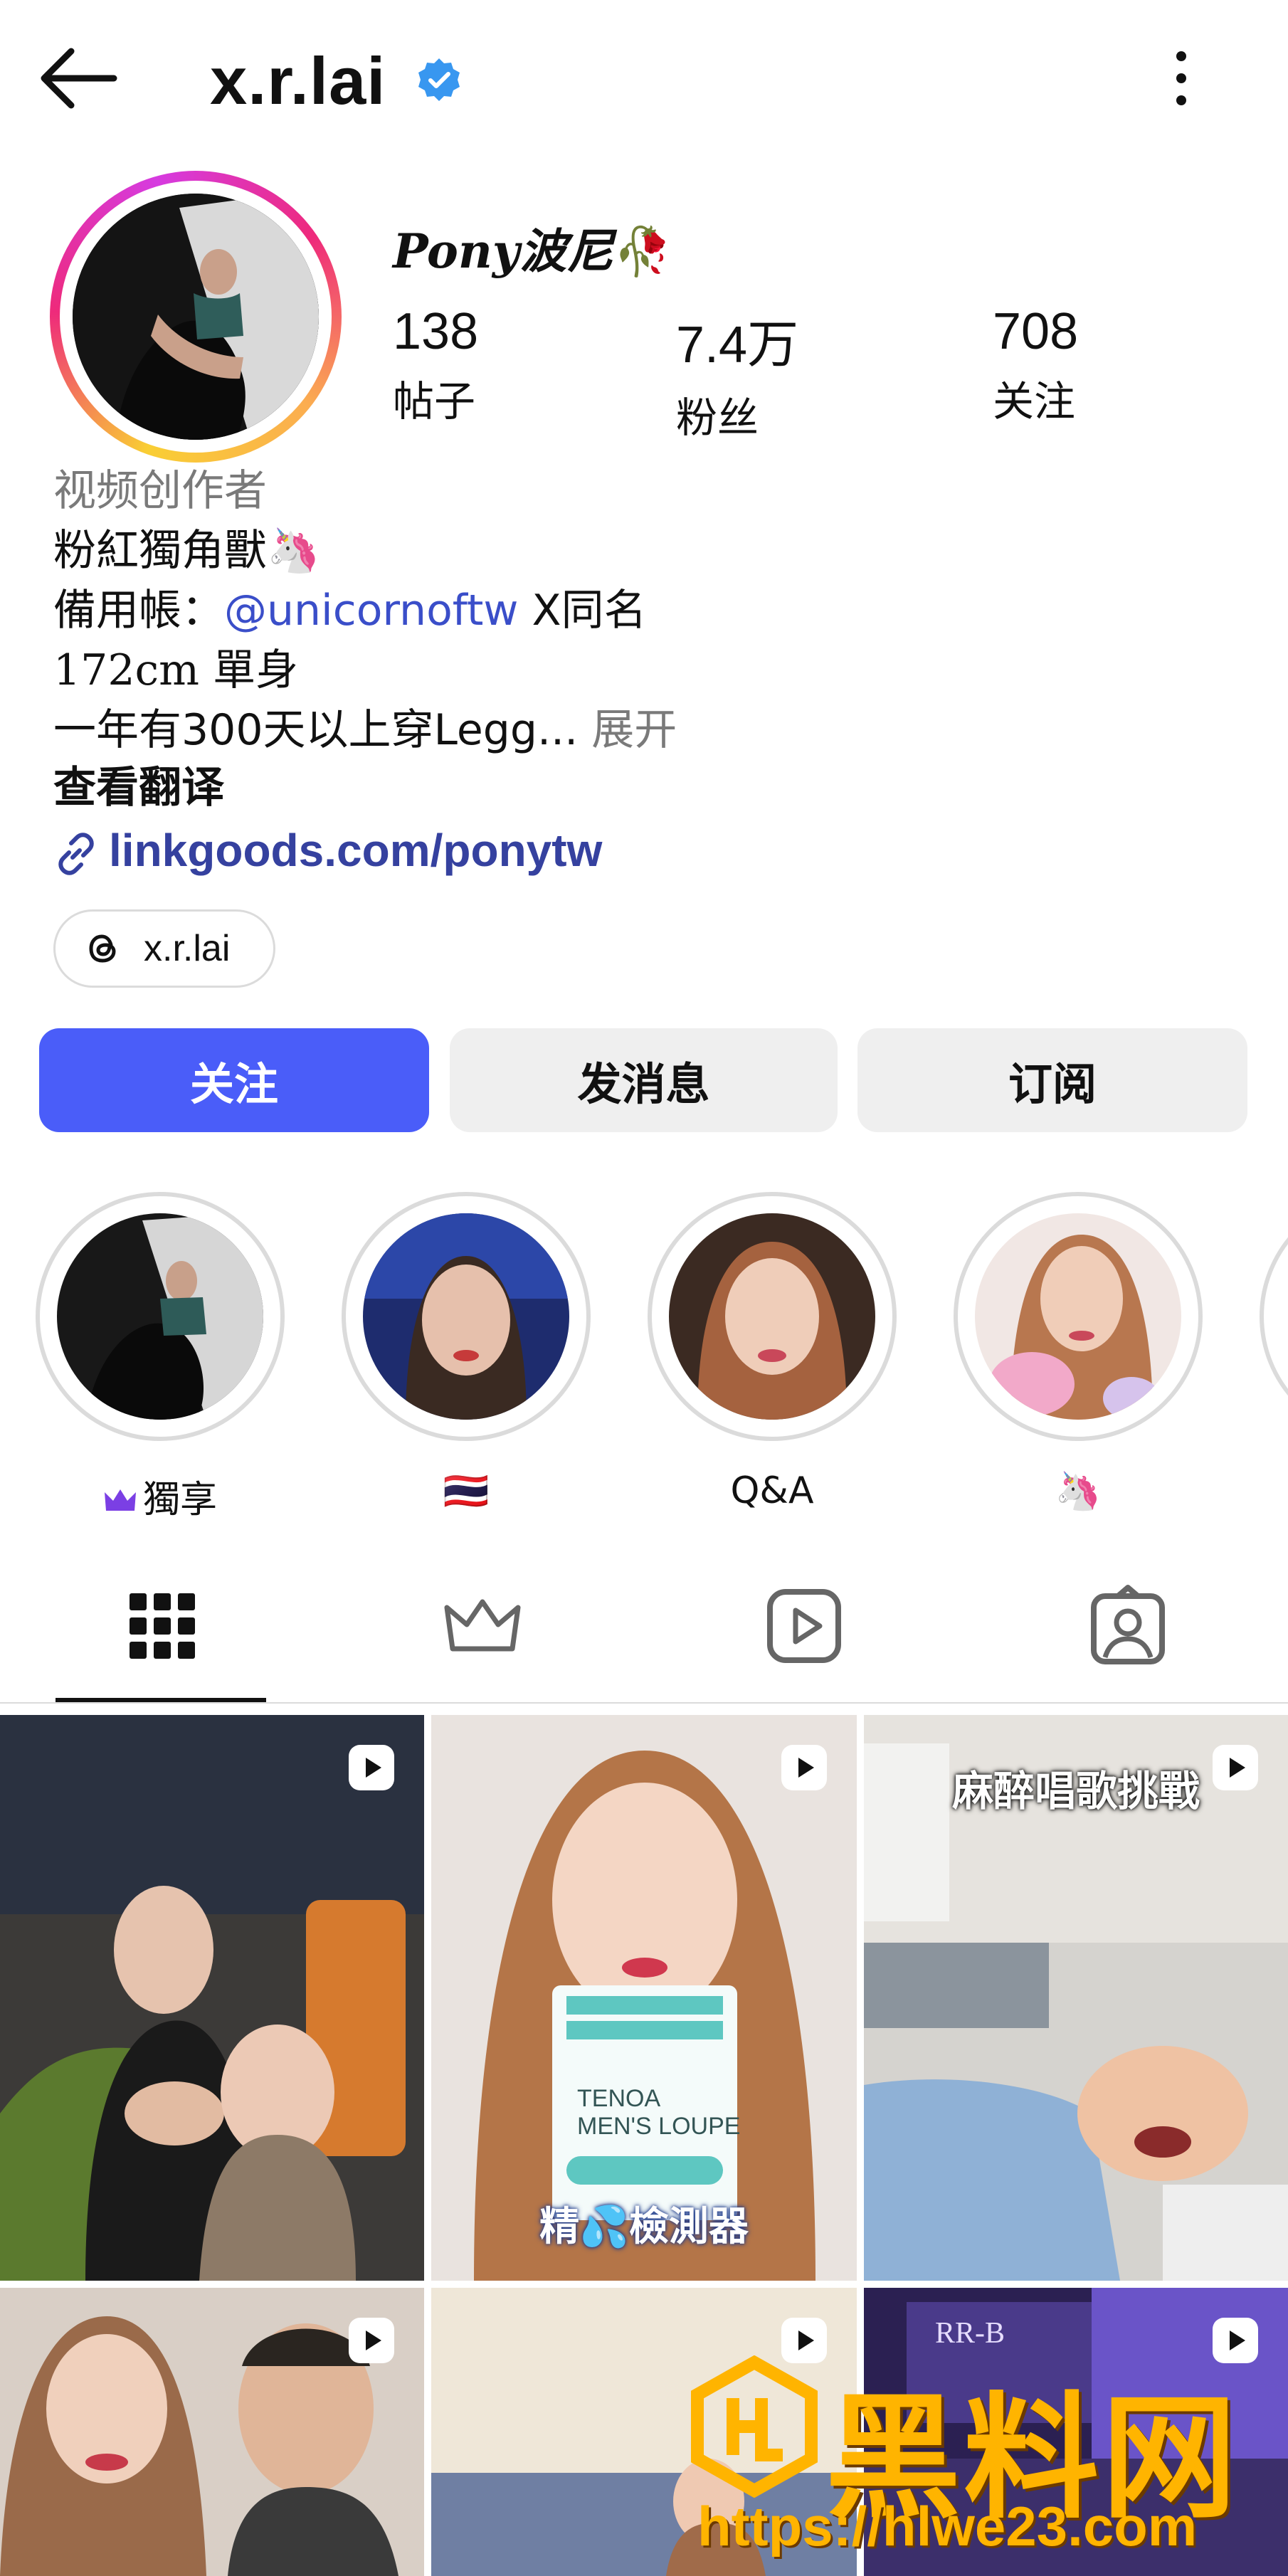  What do you see at coordinates (436, 331) in the screenshot?
I see `stat-value: 138` at bounding box center [436, 331].